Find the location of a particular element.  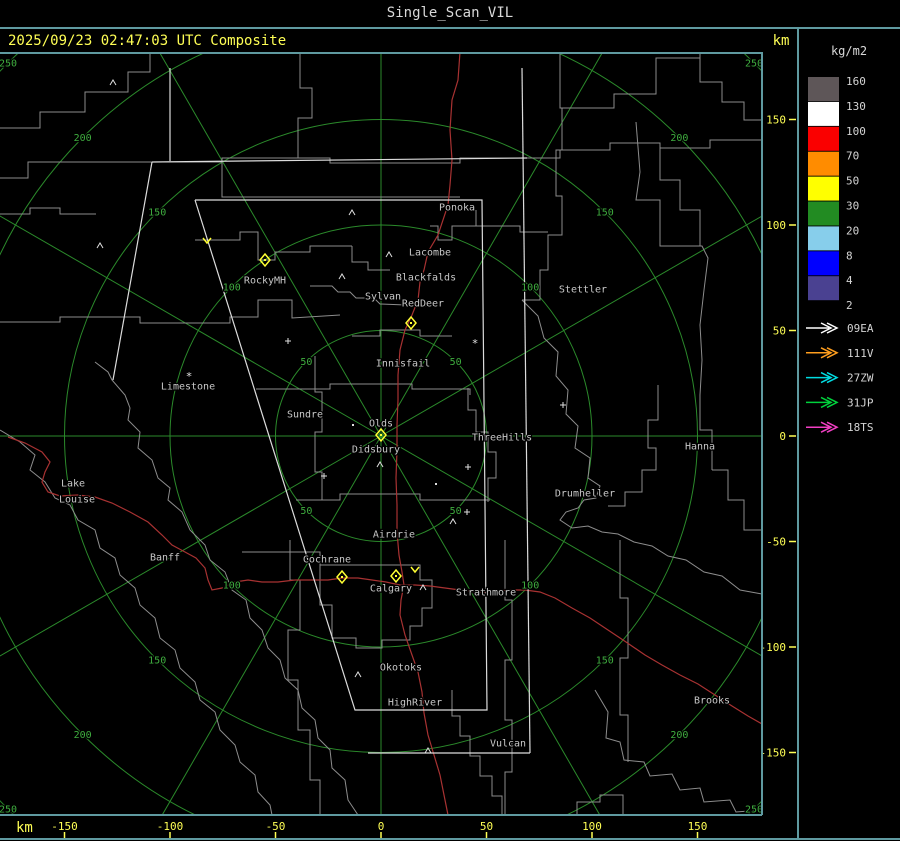

radar-list-item: 27ZW is located at coordinates (840, 378).